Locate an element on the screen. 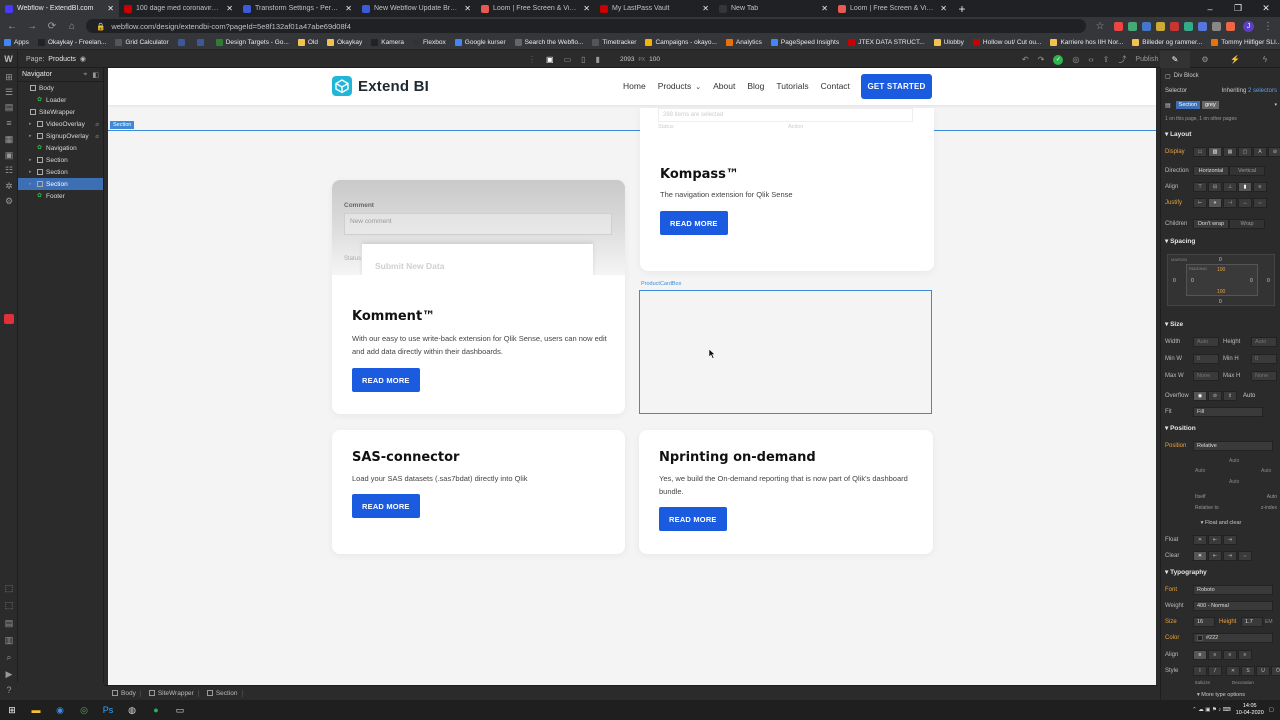 The image size is (1280, 720). menu-tutorials: Tutorials is located at coordinates (792, 86).